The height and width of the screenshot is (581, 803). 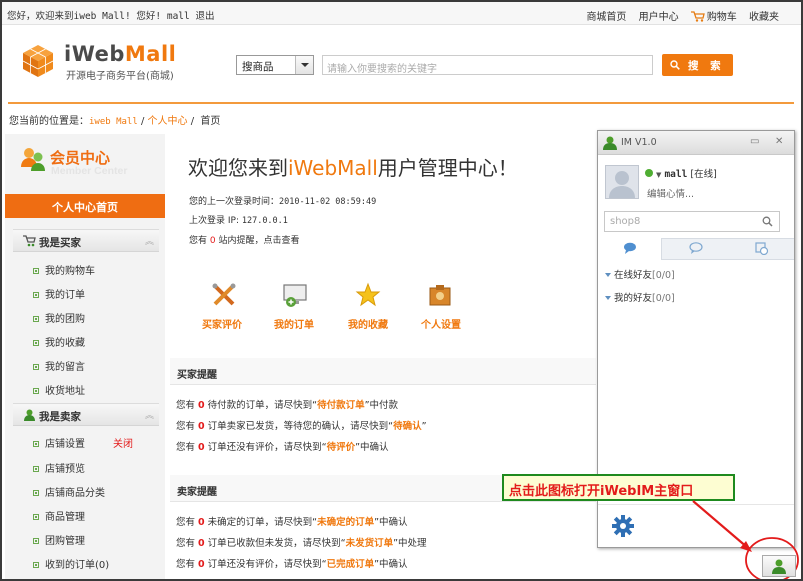 I want to click on row-count: 0, so click(x=201, y=426).